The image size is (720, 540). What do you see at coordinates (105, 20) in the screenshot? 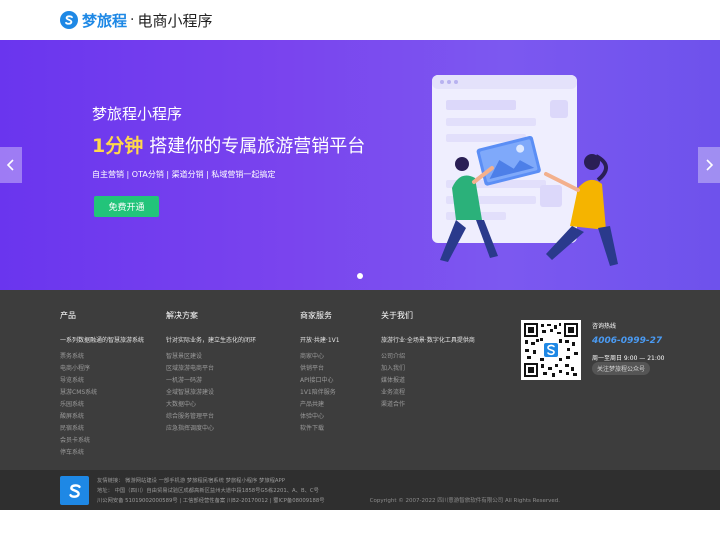
I see `brand-name: 梦旅程` at bounding box center [105, 20].